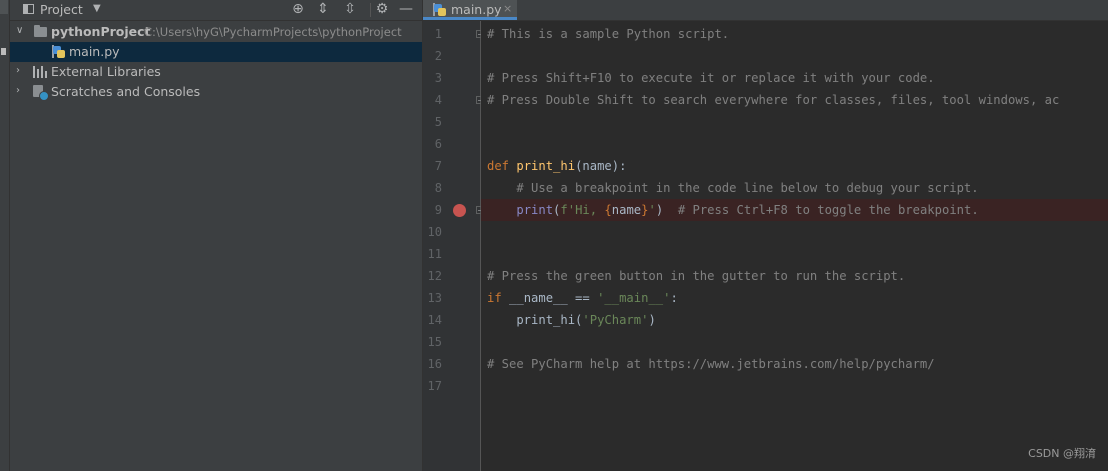 Image resolution: width=1108 pixels, height=471 pixels. Describe the element at coordinates (765, 10) in the screenshot. I see `editor-tab-bar: main.py ×` at that location.